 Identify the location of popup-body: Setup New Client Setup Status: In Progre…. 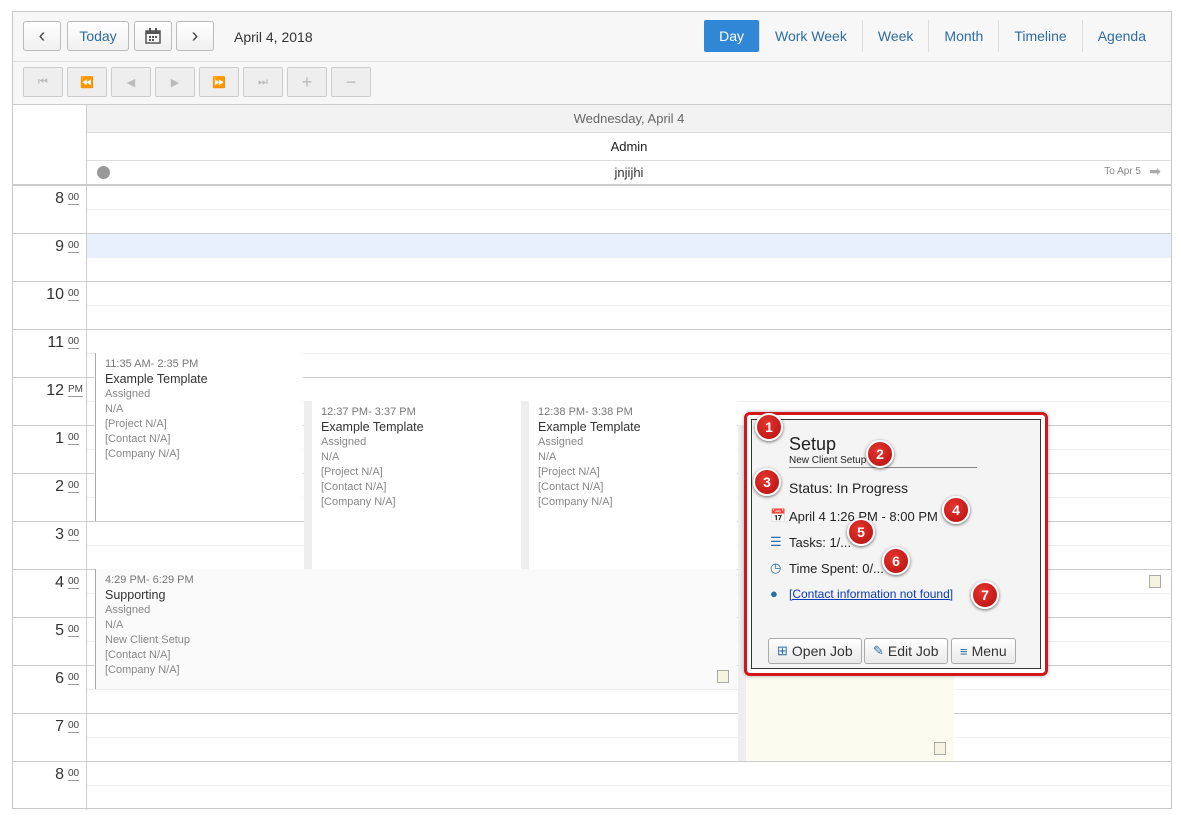
(896, 544).